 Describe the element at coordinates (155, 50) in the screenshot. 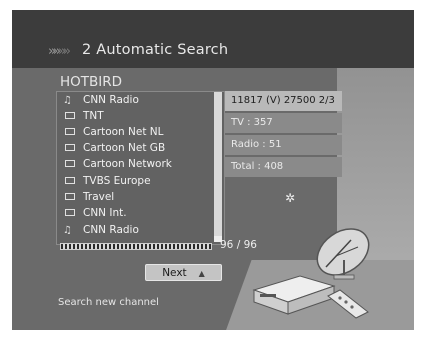

I see `page-title: 2 Automatic Search` at that location.